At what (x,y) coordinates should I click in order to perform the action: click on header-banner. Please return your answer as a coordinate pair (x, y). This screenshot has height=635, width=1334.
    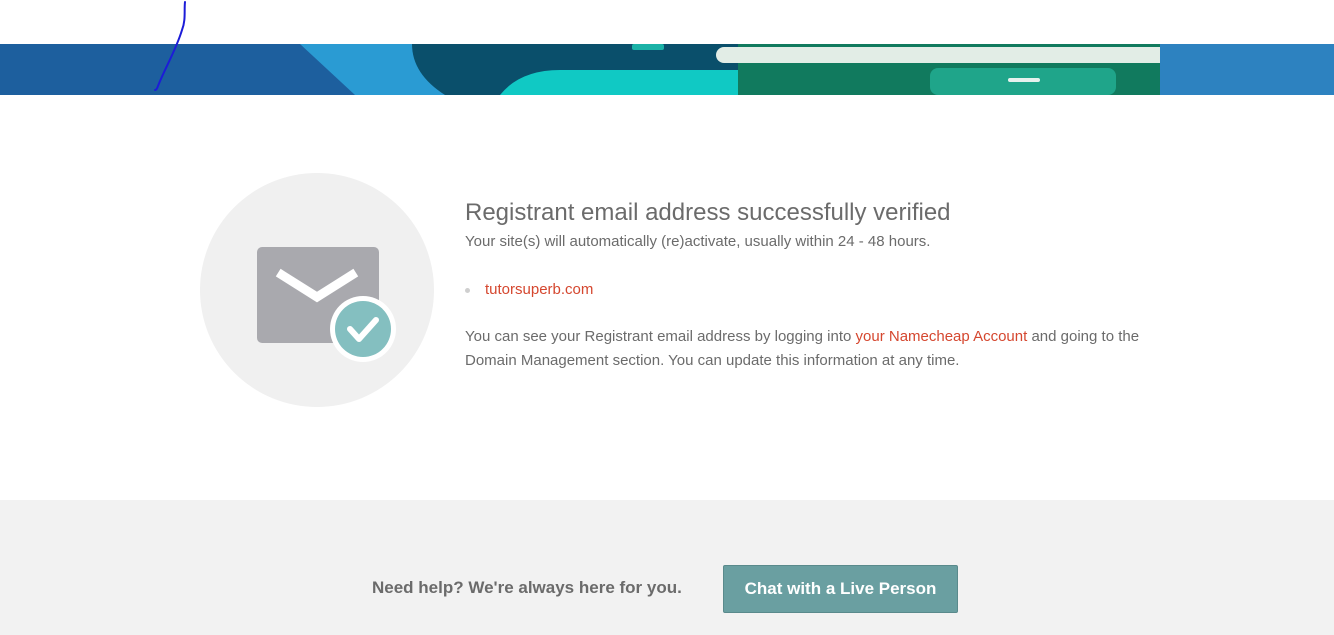
    Looking at the image, I should click on (667, 69).